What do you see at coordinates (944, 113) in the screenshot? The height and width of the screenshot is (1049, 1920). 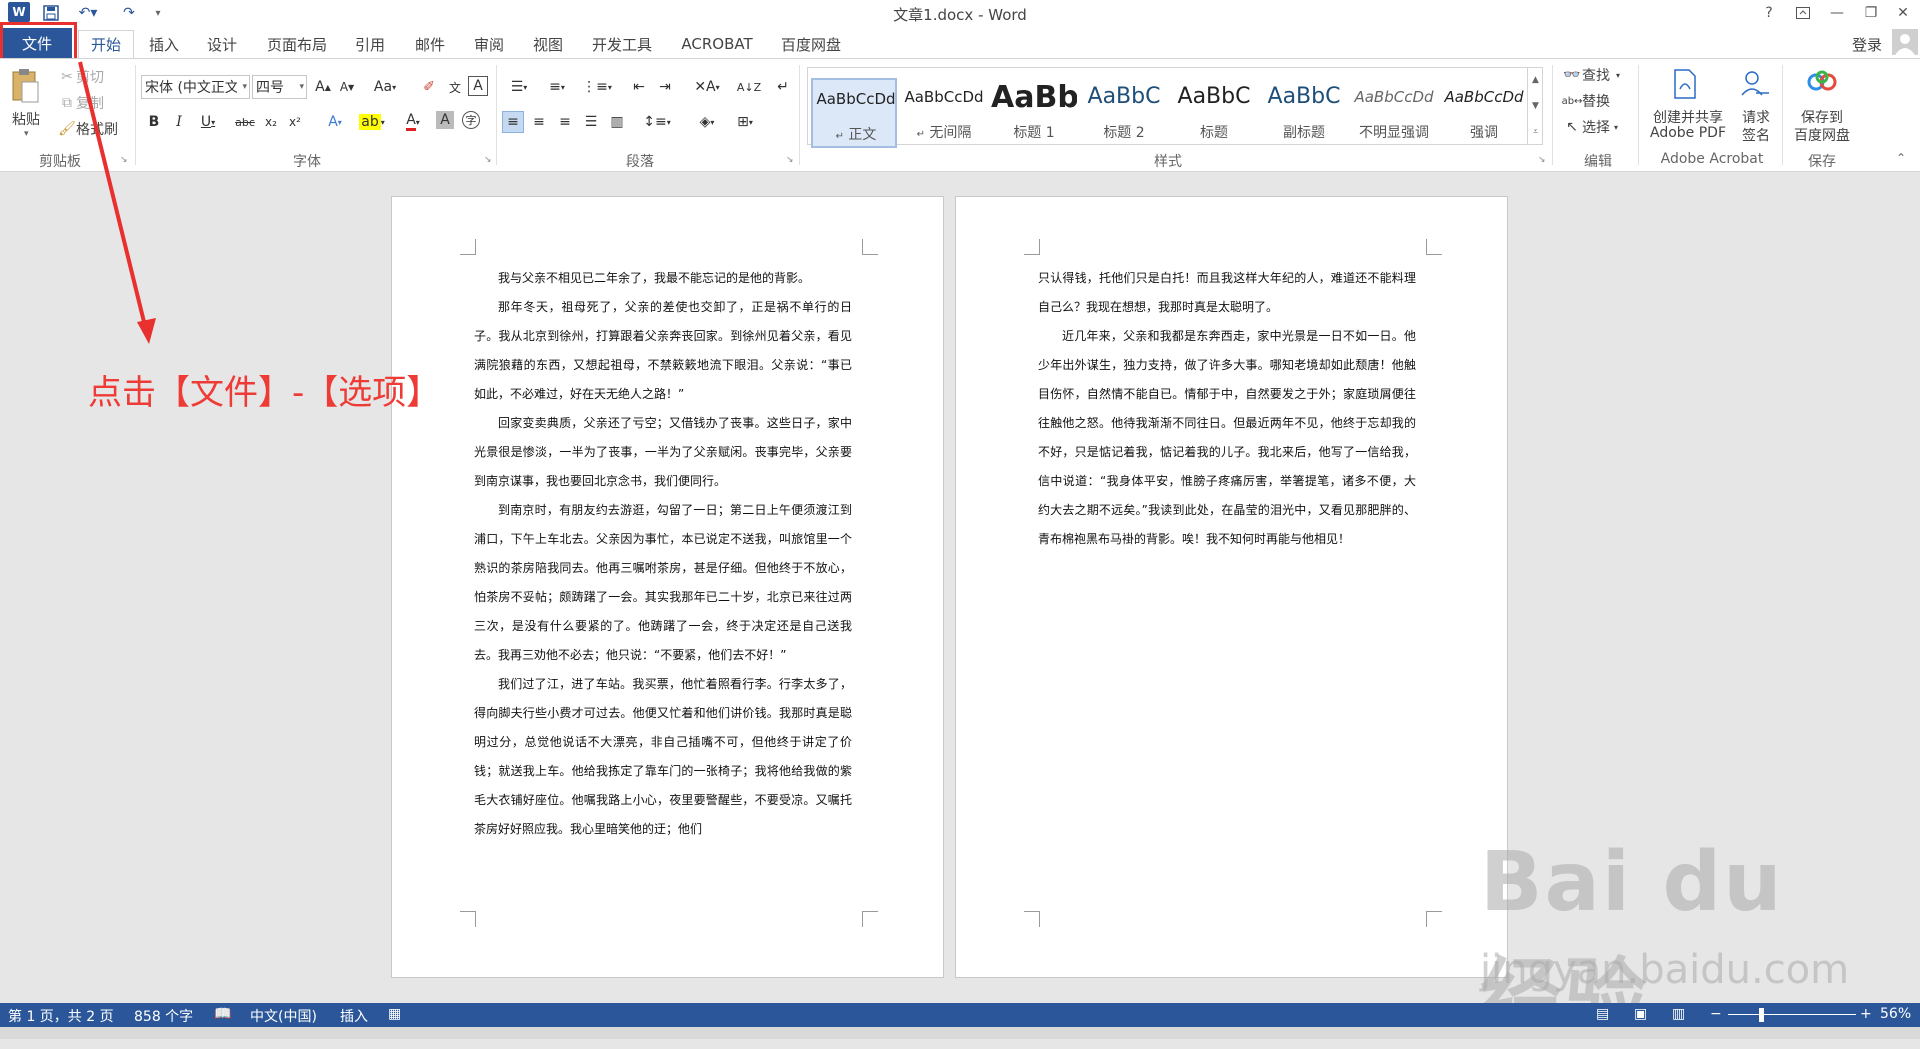 I see `style-no-spacing: AaBbCcDd ↵ 无间隔` at bounding box center [944, 113].